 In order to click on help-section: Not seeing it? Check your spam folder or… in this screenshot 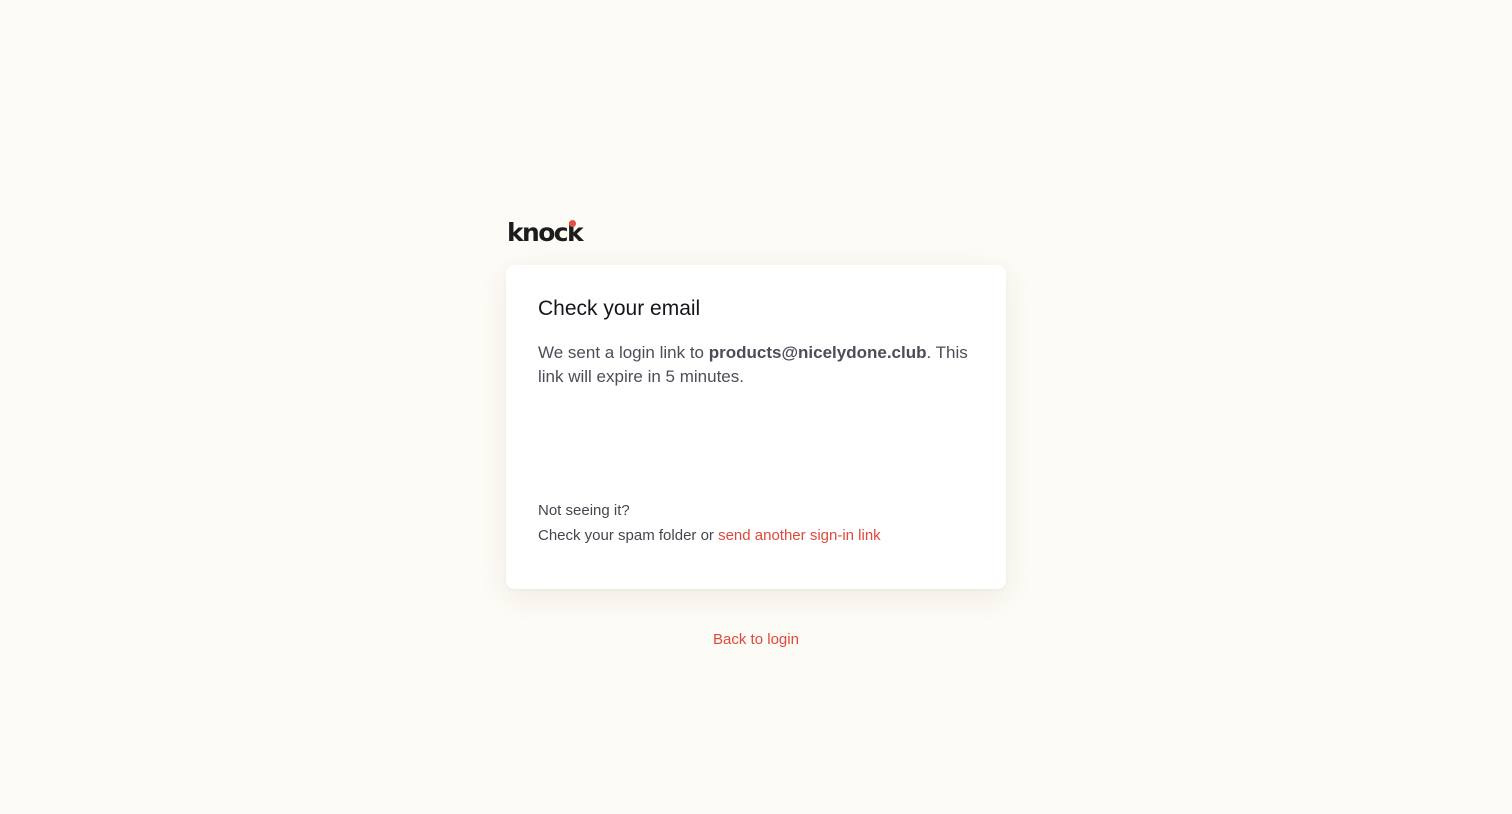, I will do `click(709, 523)`.